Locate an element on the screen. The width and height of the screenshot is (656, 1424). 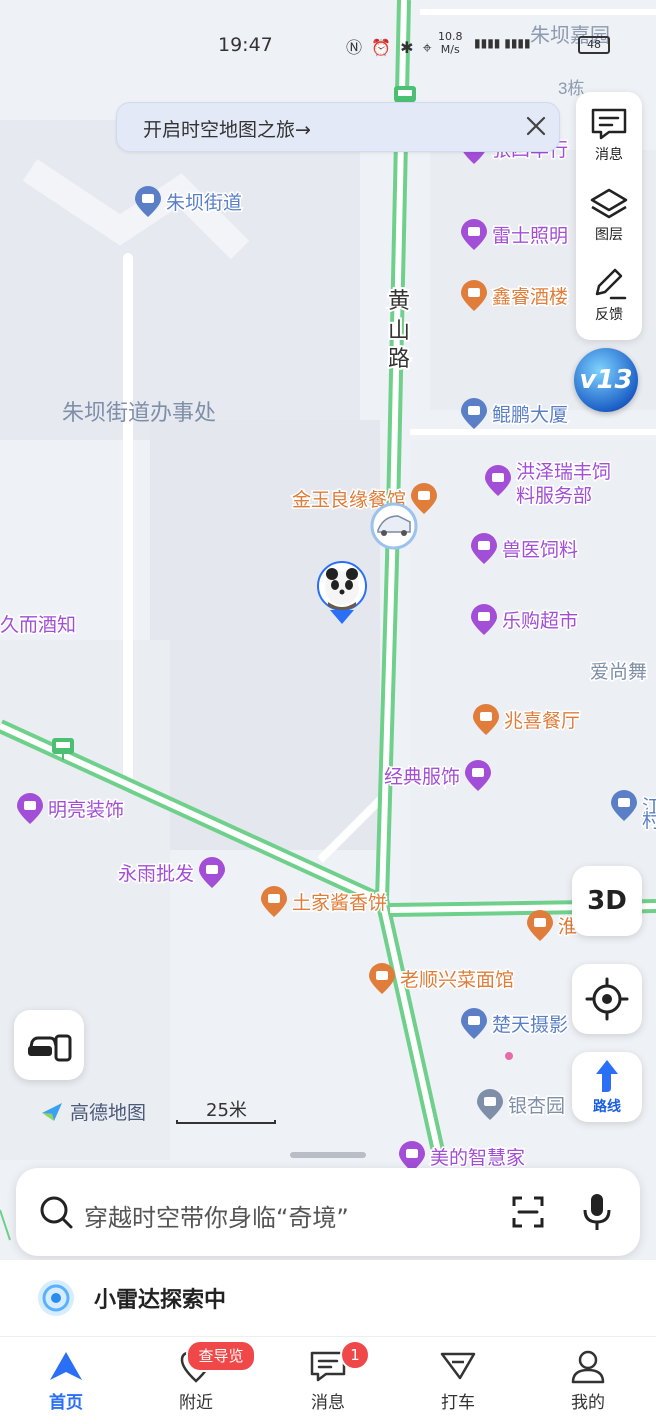
poi-label: 鑫睿酒楼 is located at coordinates (530, 297).